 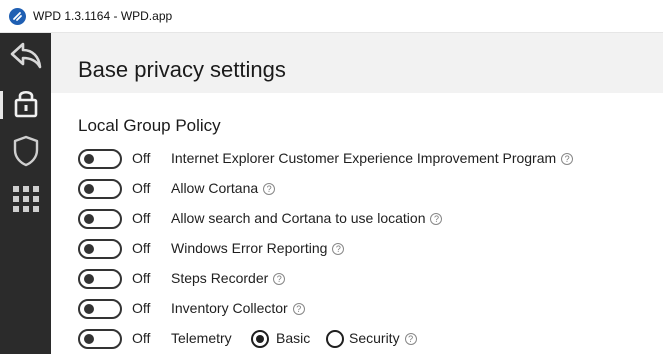 What do you see at coordinates (335, 339) in the screenshot?
I see `radio-security` at bounding box center [335, 339].